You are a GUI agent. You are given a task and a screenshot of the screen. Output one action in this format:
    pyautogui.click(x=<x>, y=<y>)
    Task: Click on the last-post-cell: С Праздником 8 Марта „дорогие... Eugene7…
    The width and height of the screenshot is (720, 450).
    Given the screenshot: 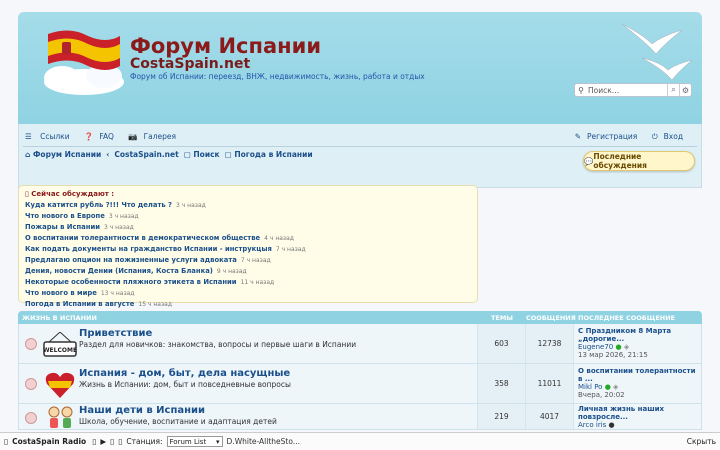 What is the action you would take?
    pyautogui.click(x=637, y=343)
    